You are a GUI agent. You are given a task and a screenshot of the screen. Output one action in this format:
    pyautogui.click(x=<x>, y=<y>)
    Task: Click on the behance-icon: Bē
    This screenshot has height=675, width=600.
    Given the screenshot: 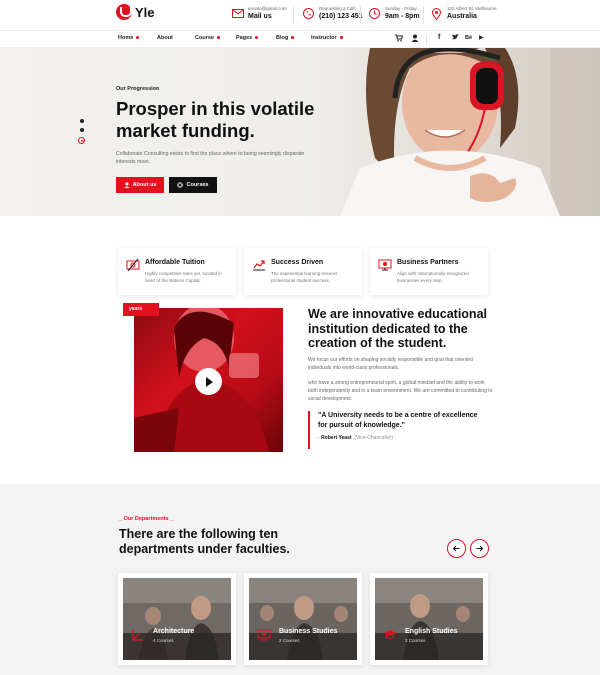 What is the action you would take?
    pyautogui.click(x=468, y=38)
    